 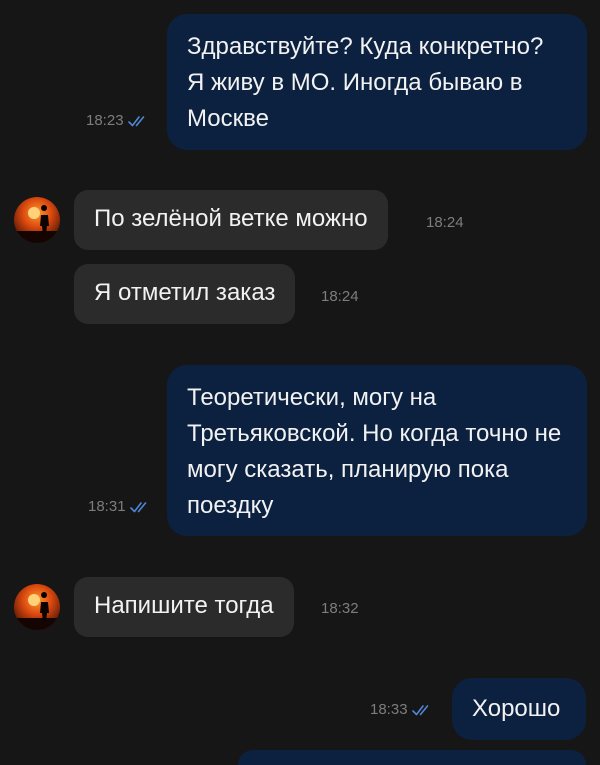 What do you see at coordinates (107, 506) in the screenshot?
I see `message-time: 18:31` at bounding box center [107, 506].